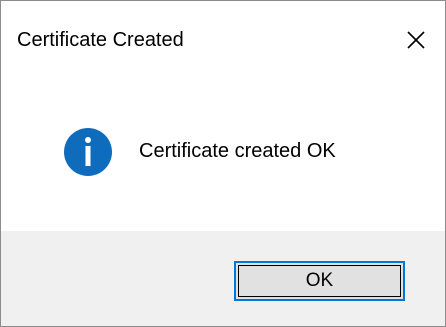 The width and height of the screenshot is (446, 327). Describe the element at coordinates (100, 40) in the screenshot. I see `window-title: Certificate Created` at that location.